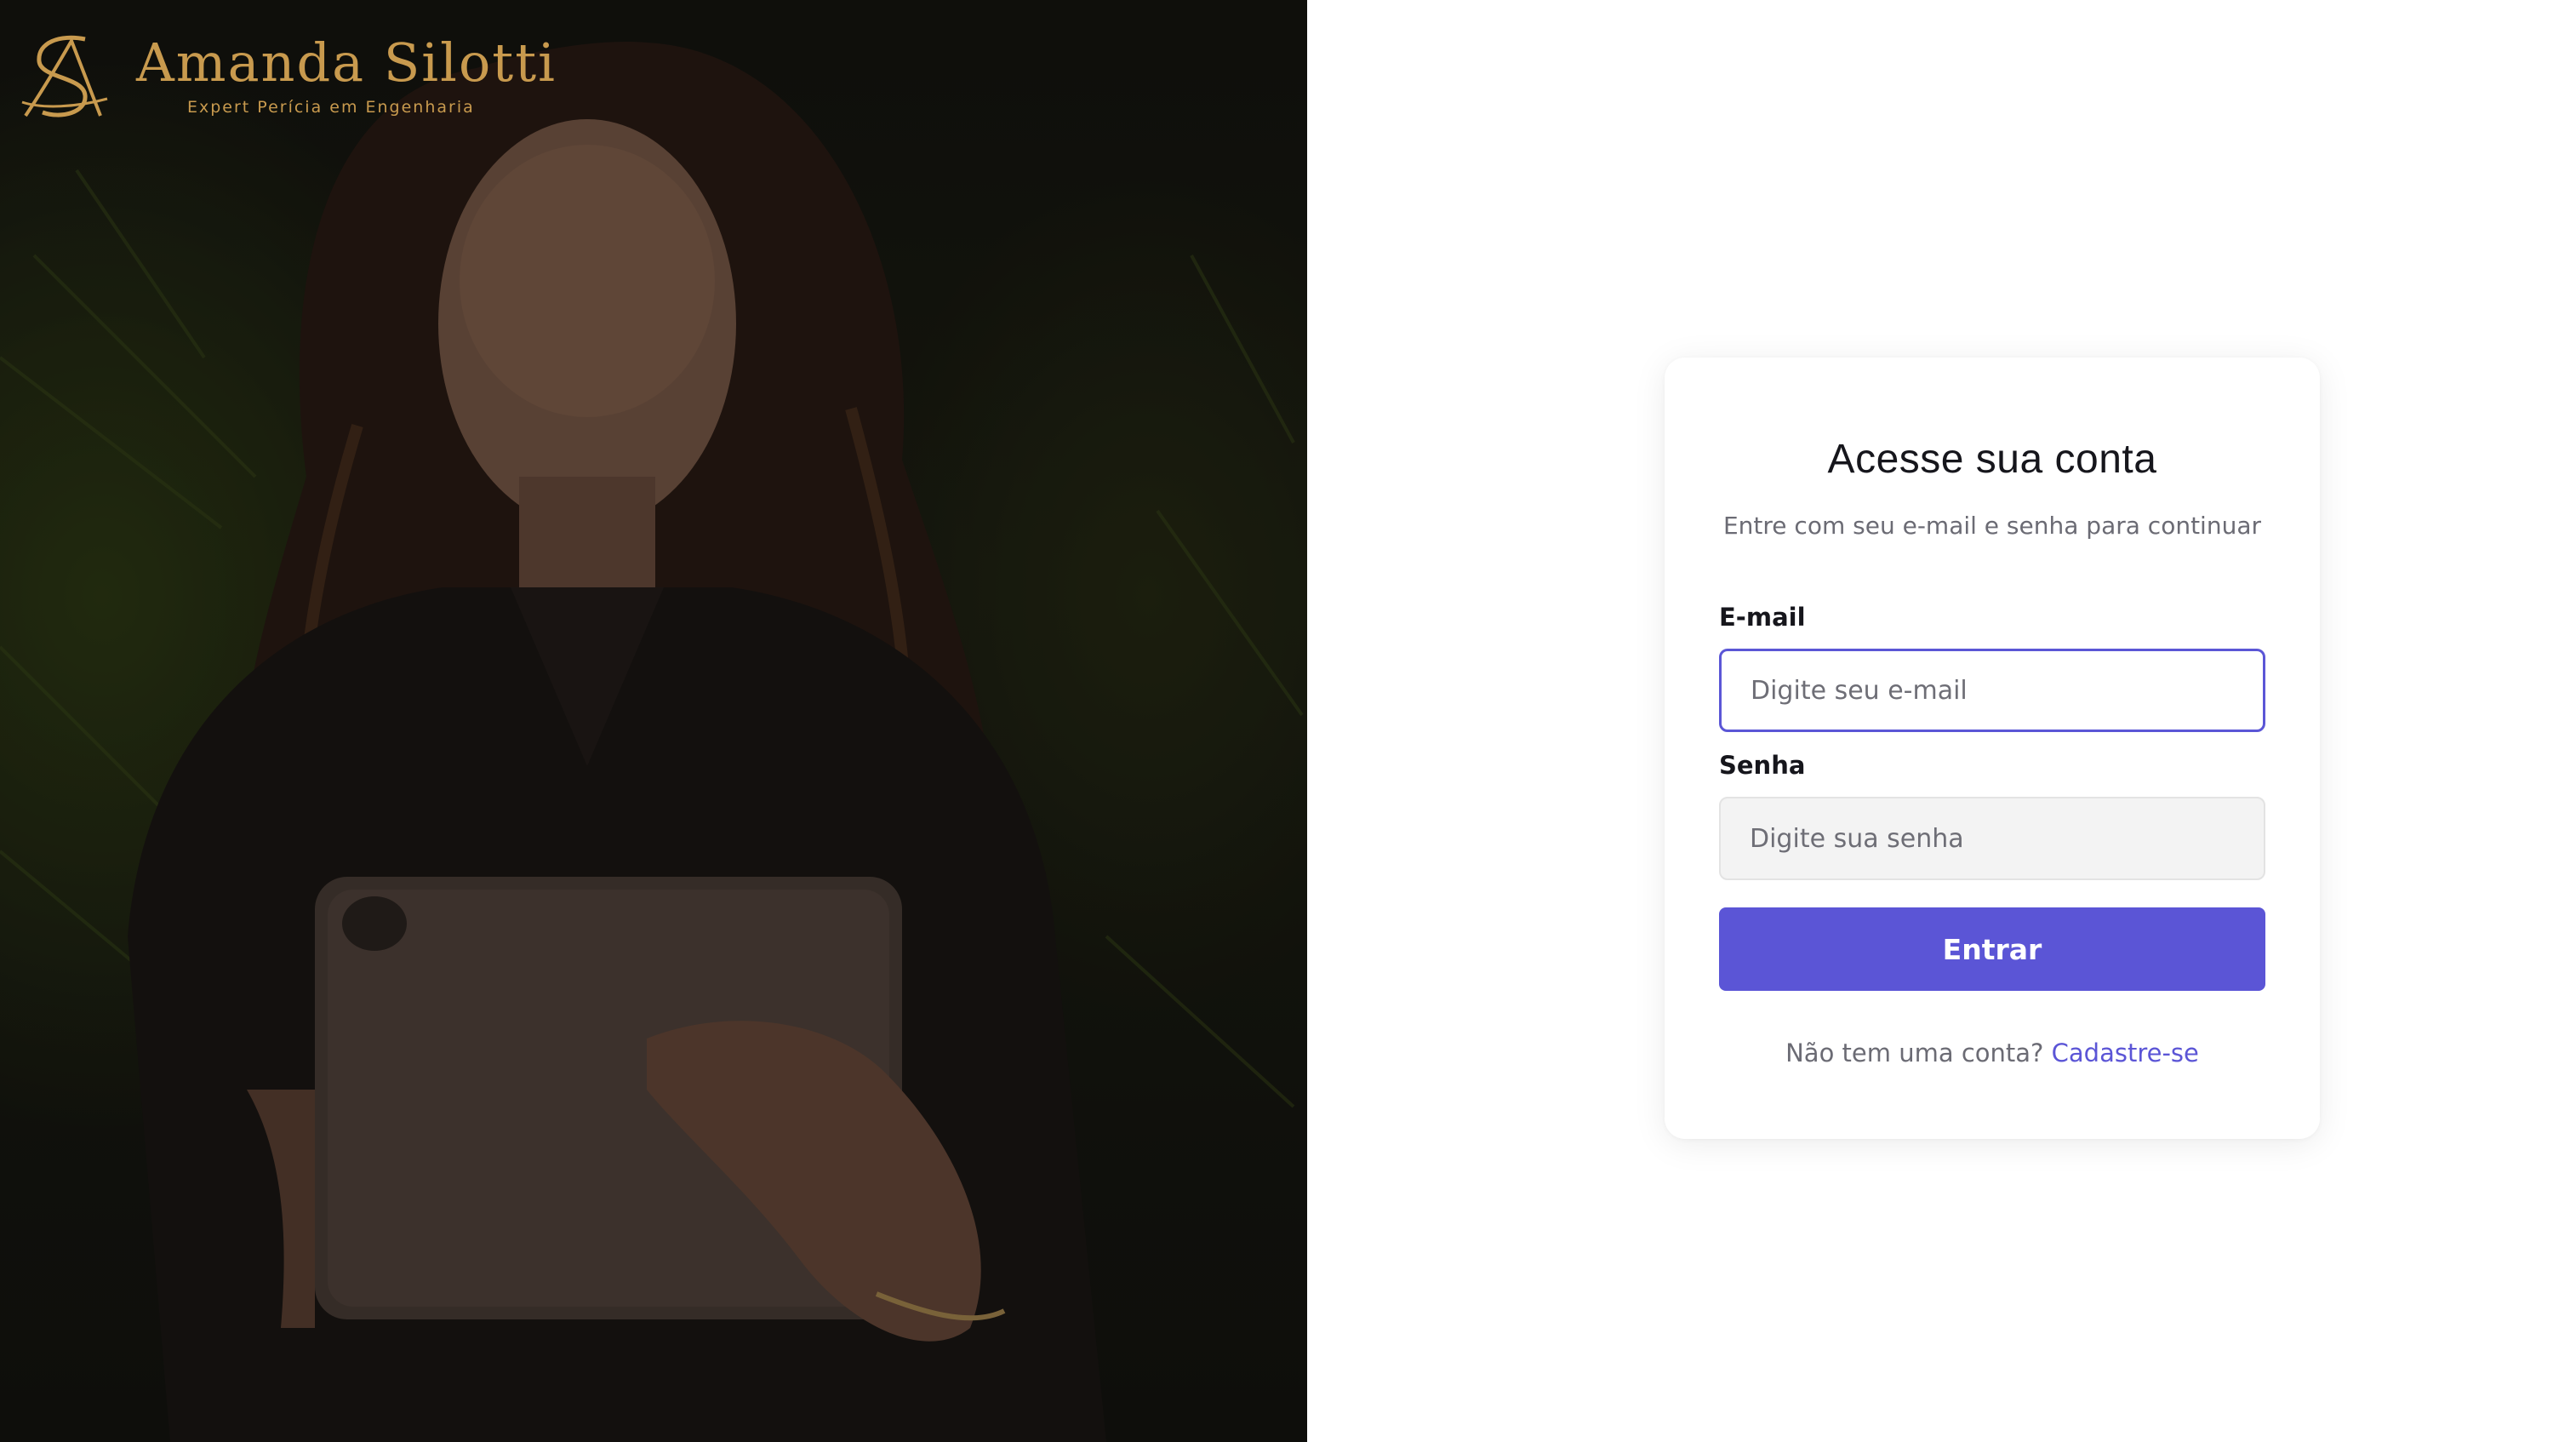  What do you see at coordinates (64, 76) in the screenshot?
I see `monogram-logo-icon` at bounding box center [64, 76].